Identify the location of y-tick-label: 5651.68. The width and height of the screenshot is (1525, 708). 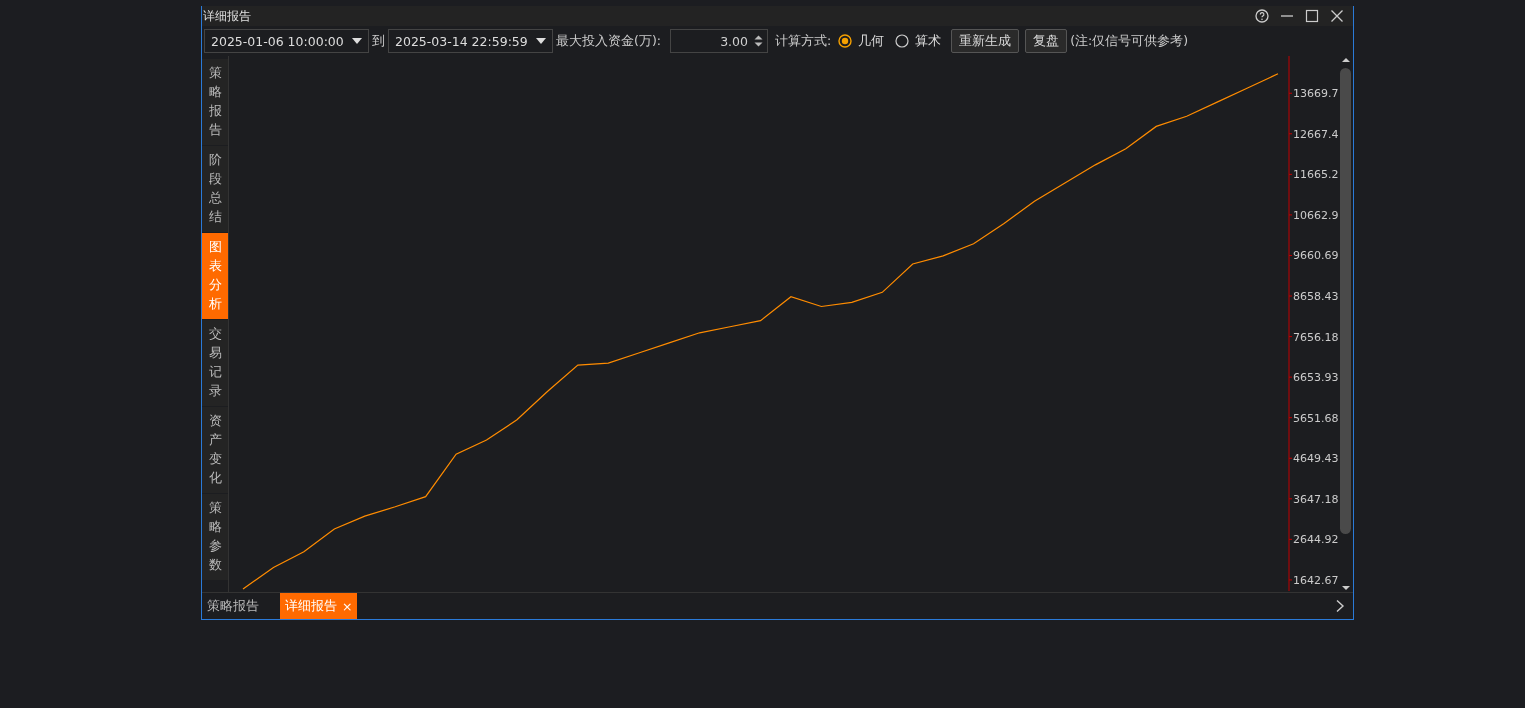
(1315, 418).